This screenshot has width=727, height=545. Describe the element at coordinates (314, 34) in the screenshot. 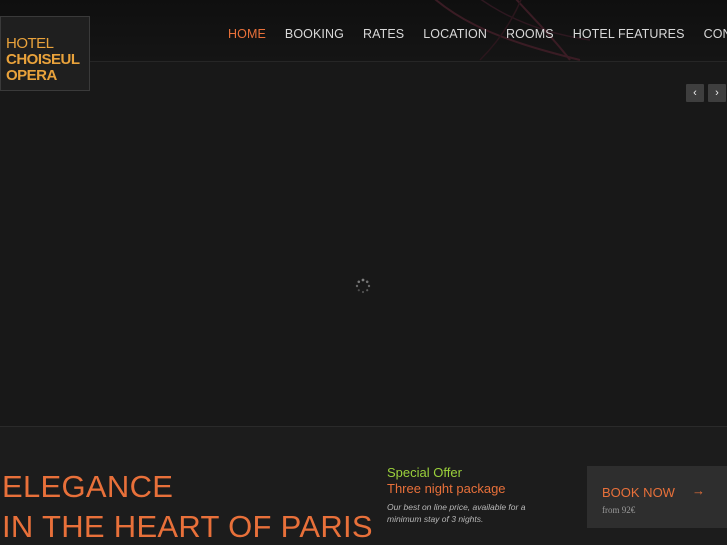

I see `nav-booking: BOOKING` at that location.